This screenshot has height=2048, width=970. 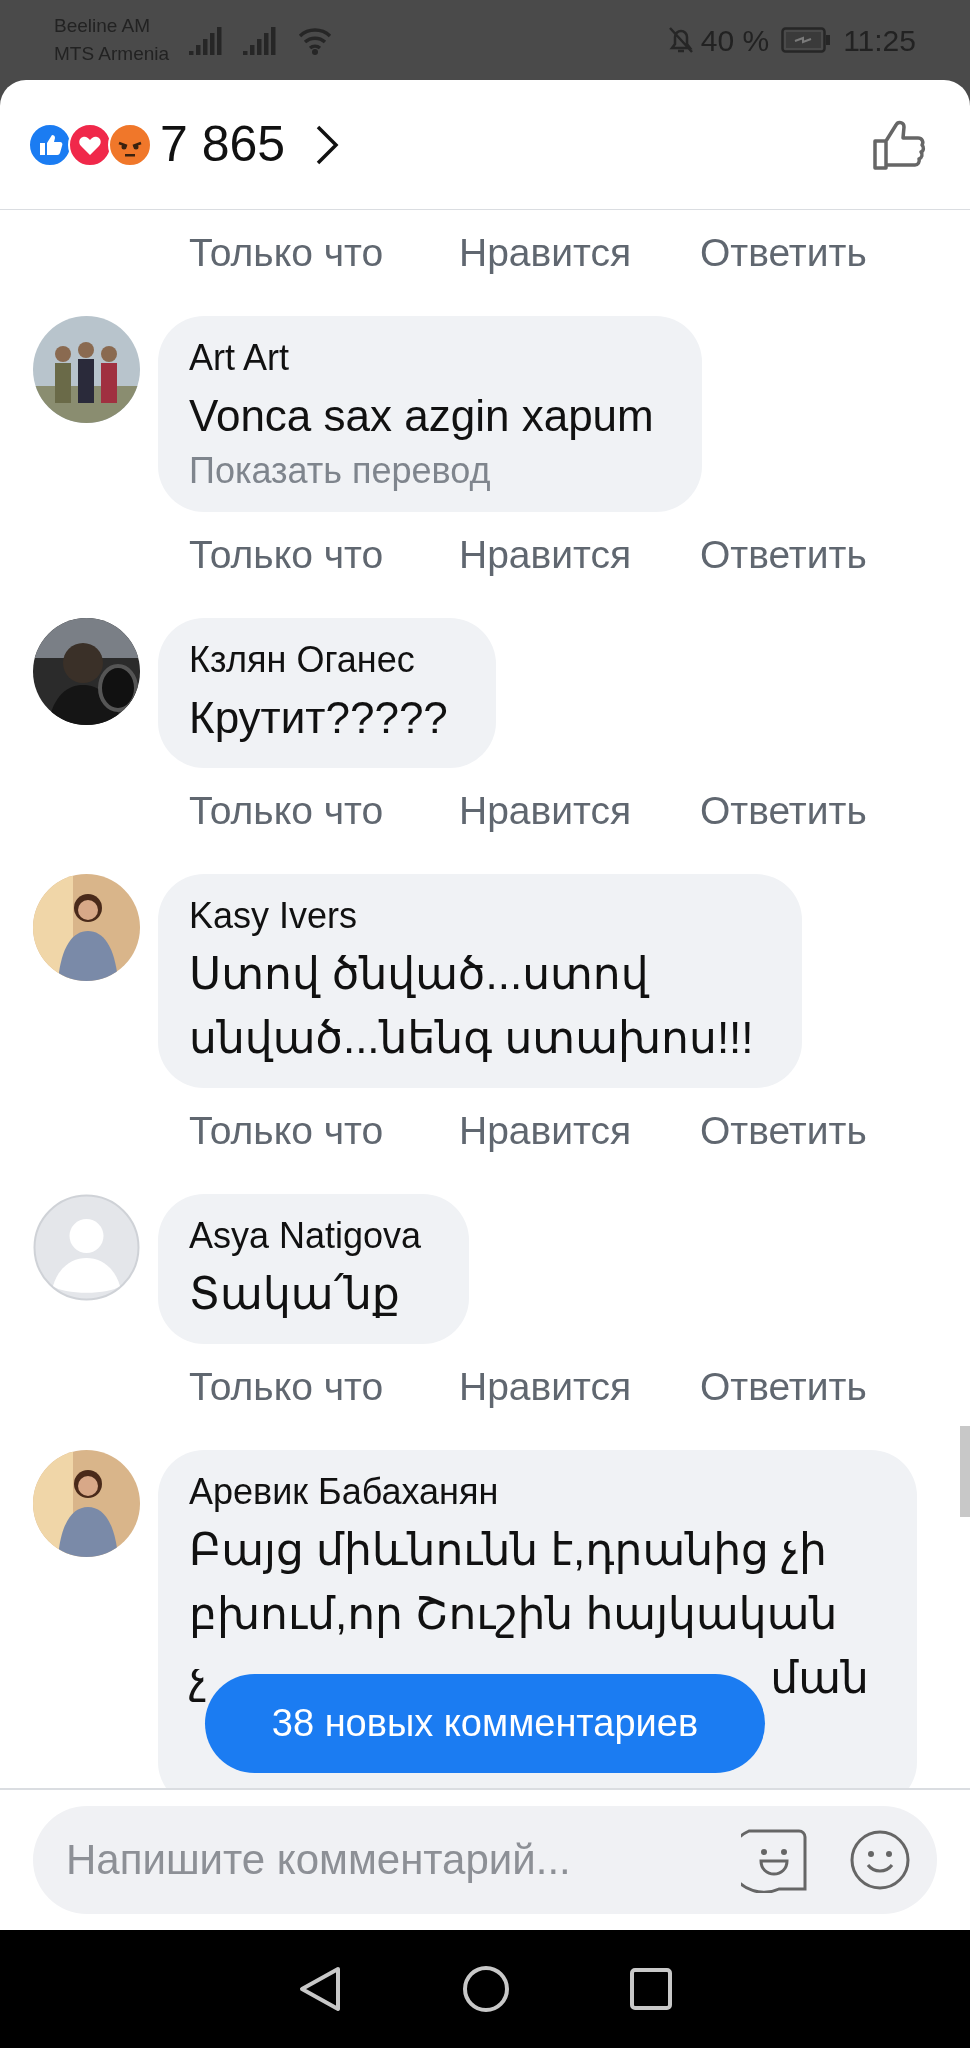 What do you see at coordinates (651, 1989) in the screenshot?
I see `recent-apps-icon` at bounding box center [651, 1989].